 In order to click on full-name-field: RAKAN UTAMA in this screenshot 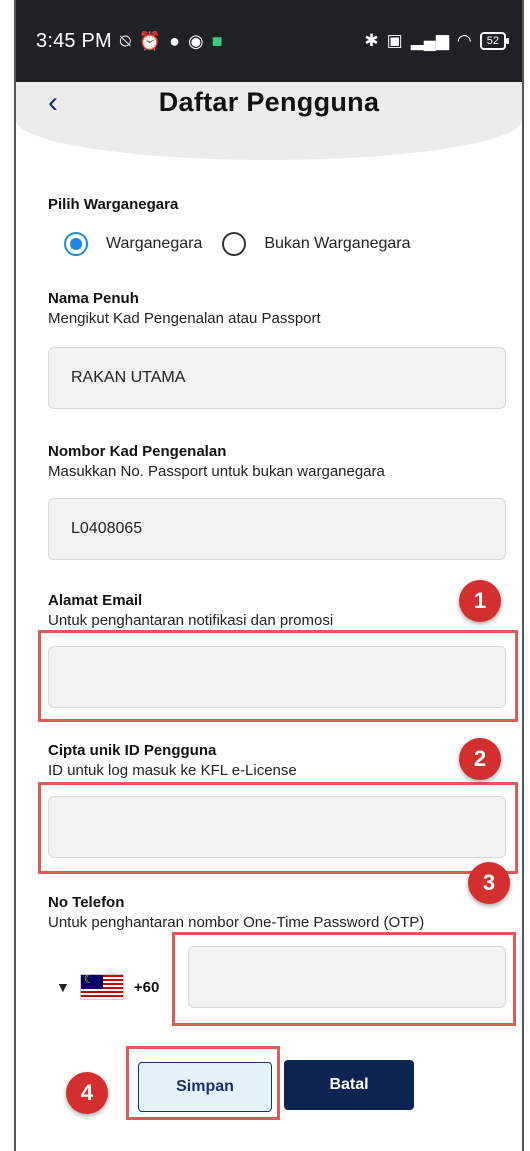, I will do `click(277, 378)`.